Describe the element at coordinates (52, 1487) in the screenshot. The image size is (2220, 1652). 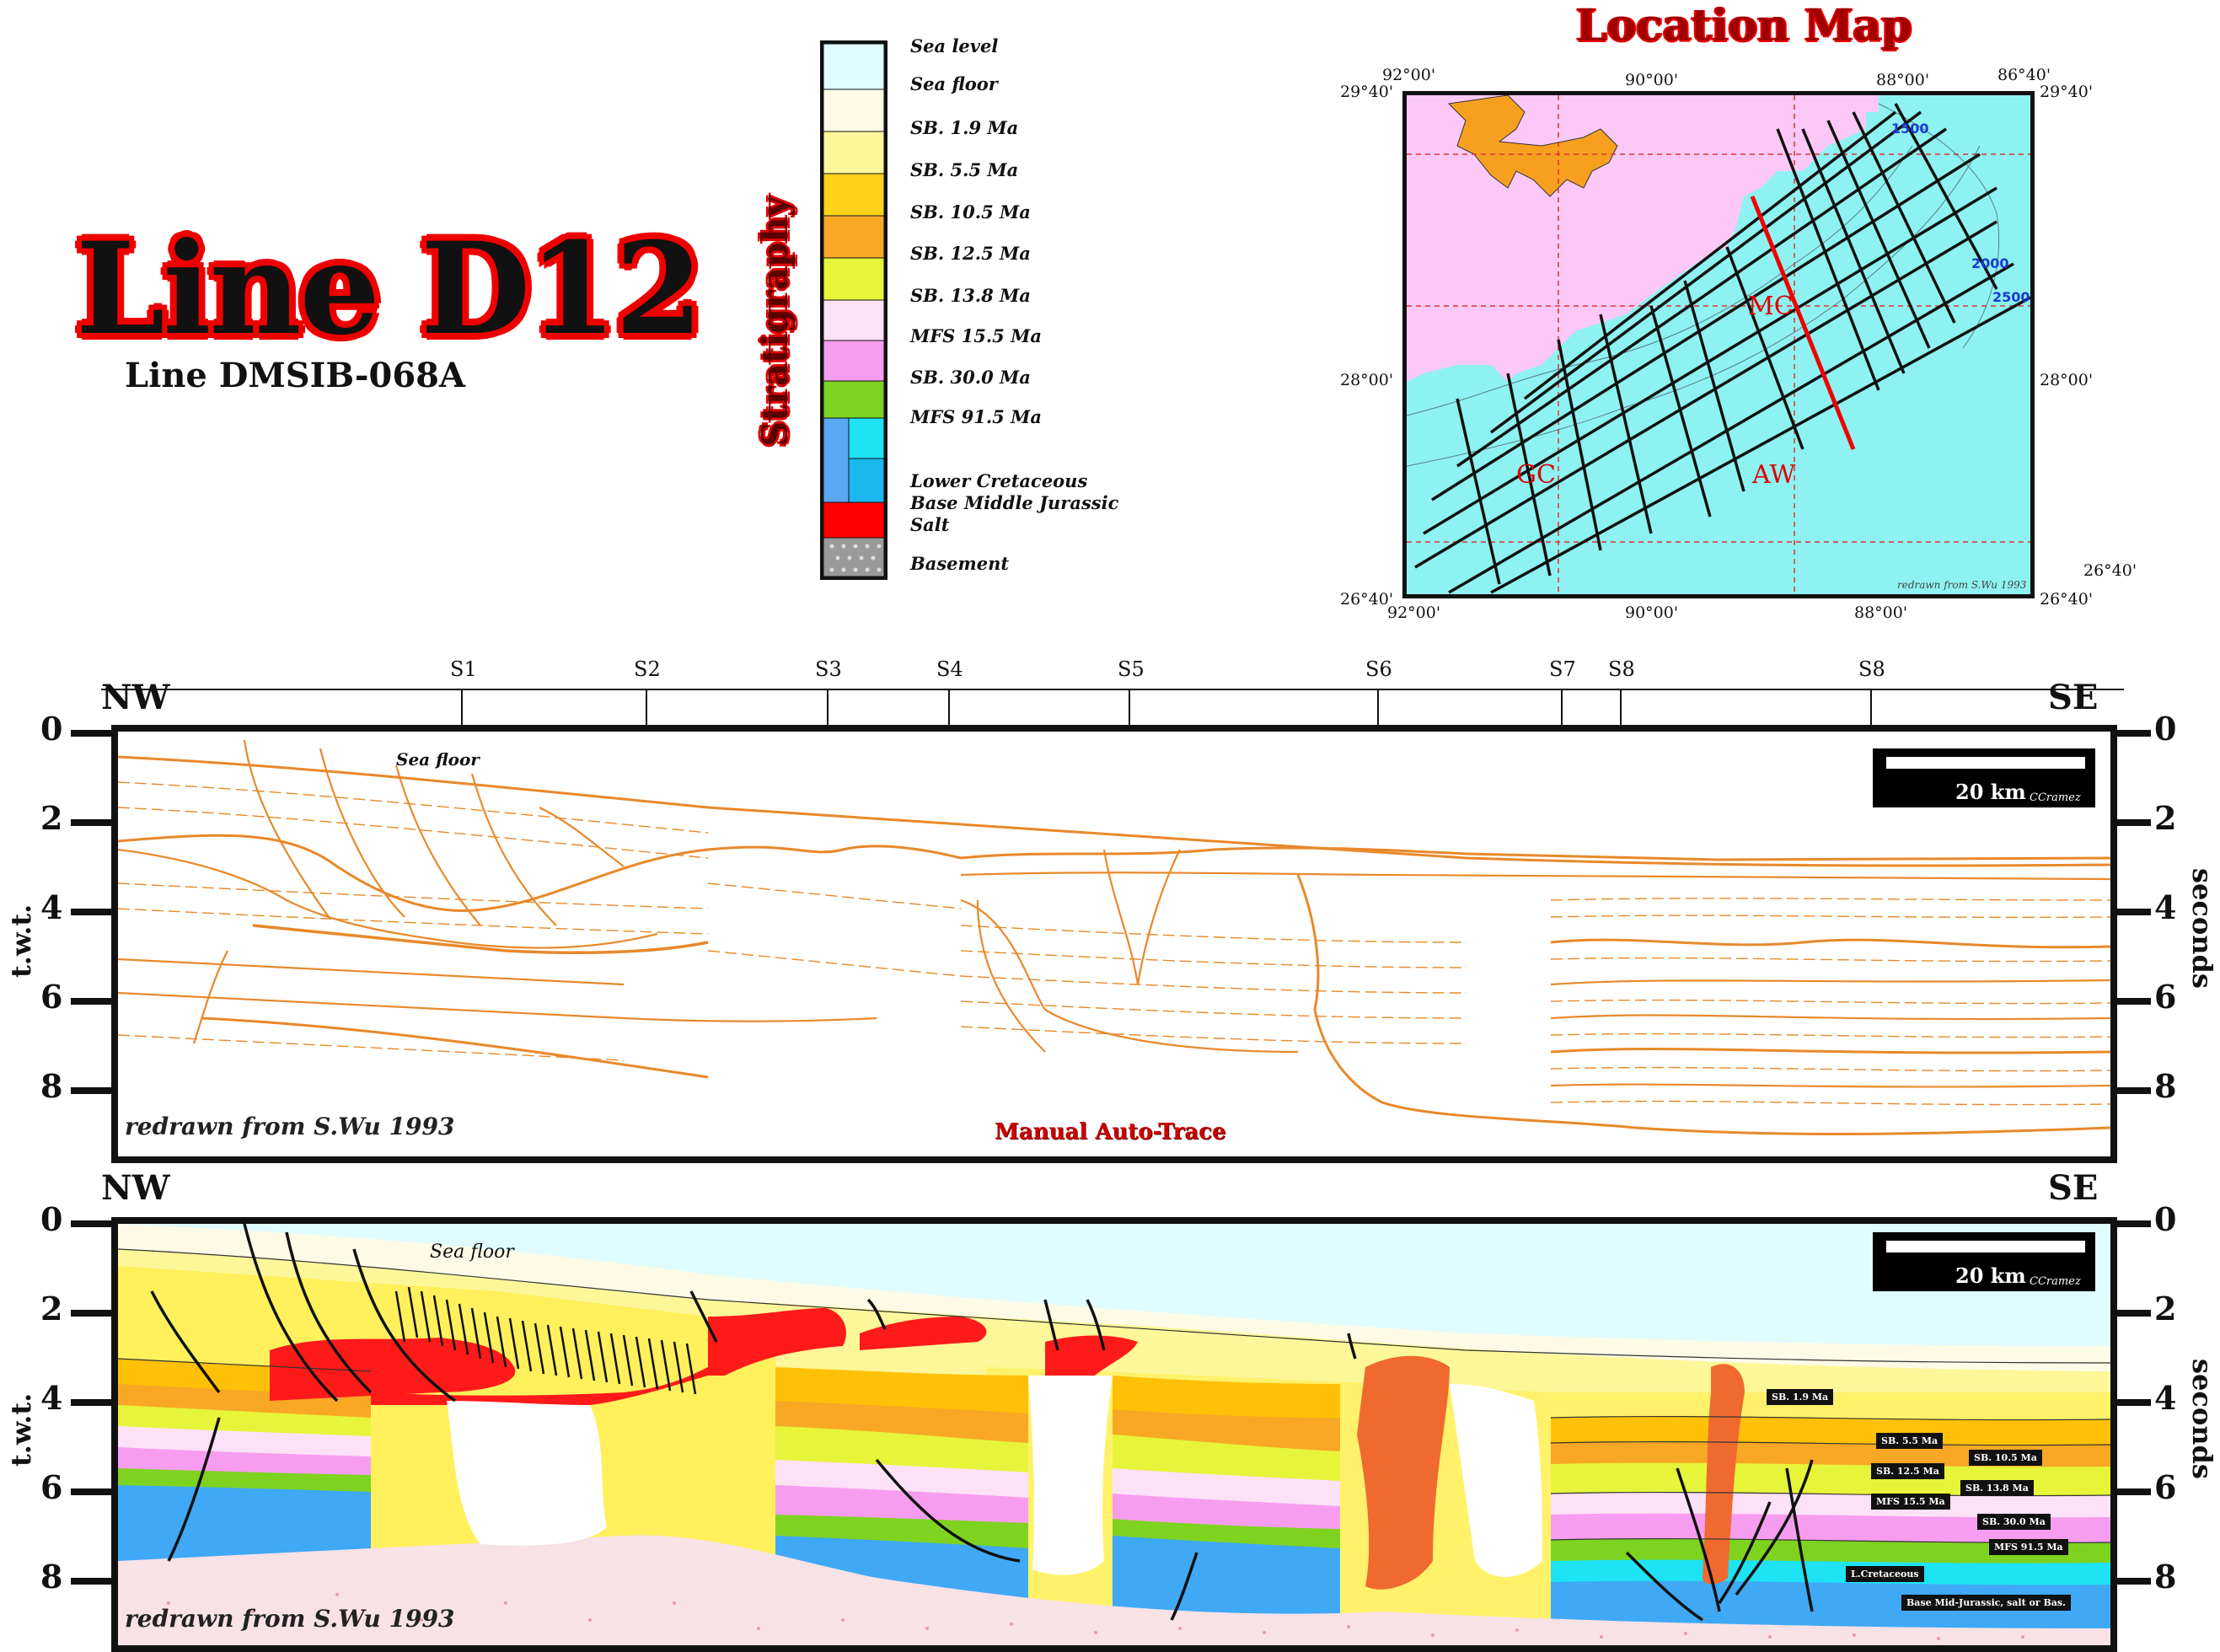
I see `bottom-left-tick-6: 6` at that location.